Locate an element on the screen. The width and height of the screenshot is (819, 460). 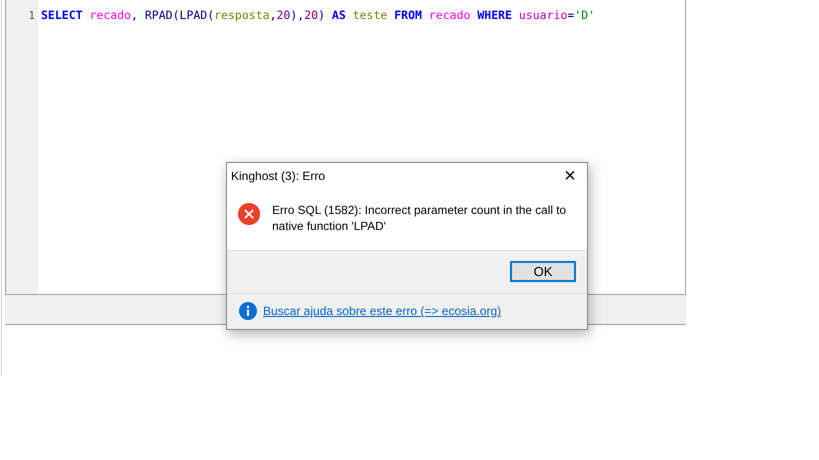
code-line: SELECT recado, RPAD(LPAD(resposta,20),20) AS teste FROM recado WHERE usuario='D' is located at coordinates (318, 15).